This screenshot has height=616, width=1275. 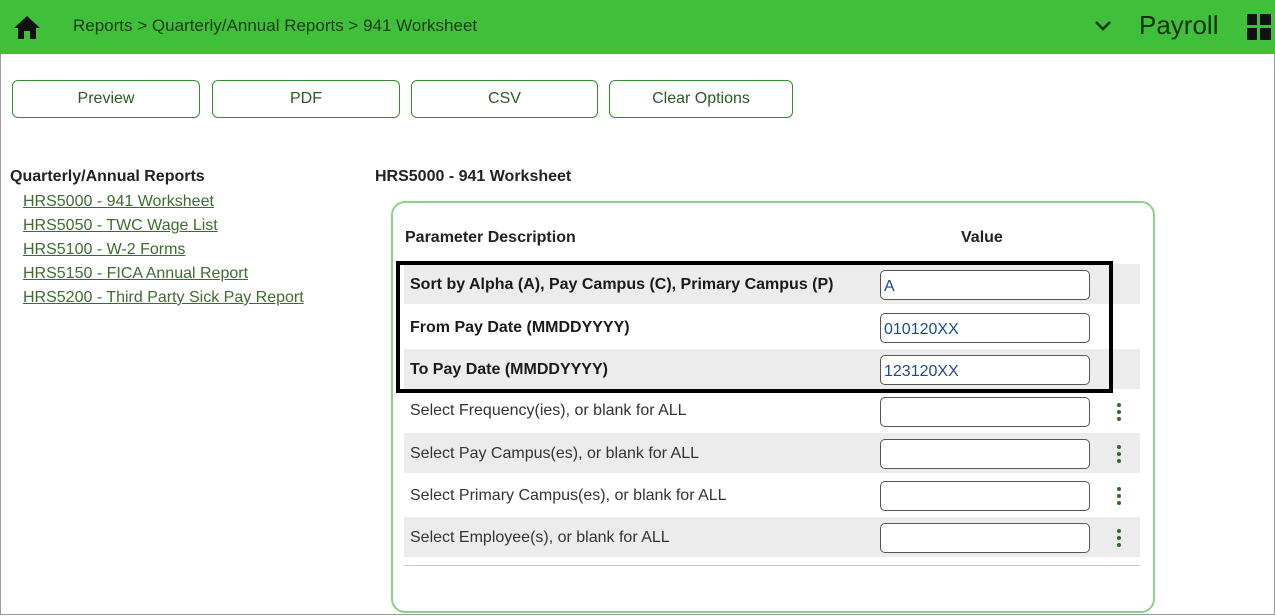 I want to click on page-title: HRS5000 - 941 Worksheet, so click(x=473, y=176).